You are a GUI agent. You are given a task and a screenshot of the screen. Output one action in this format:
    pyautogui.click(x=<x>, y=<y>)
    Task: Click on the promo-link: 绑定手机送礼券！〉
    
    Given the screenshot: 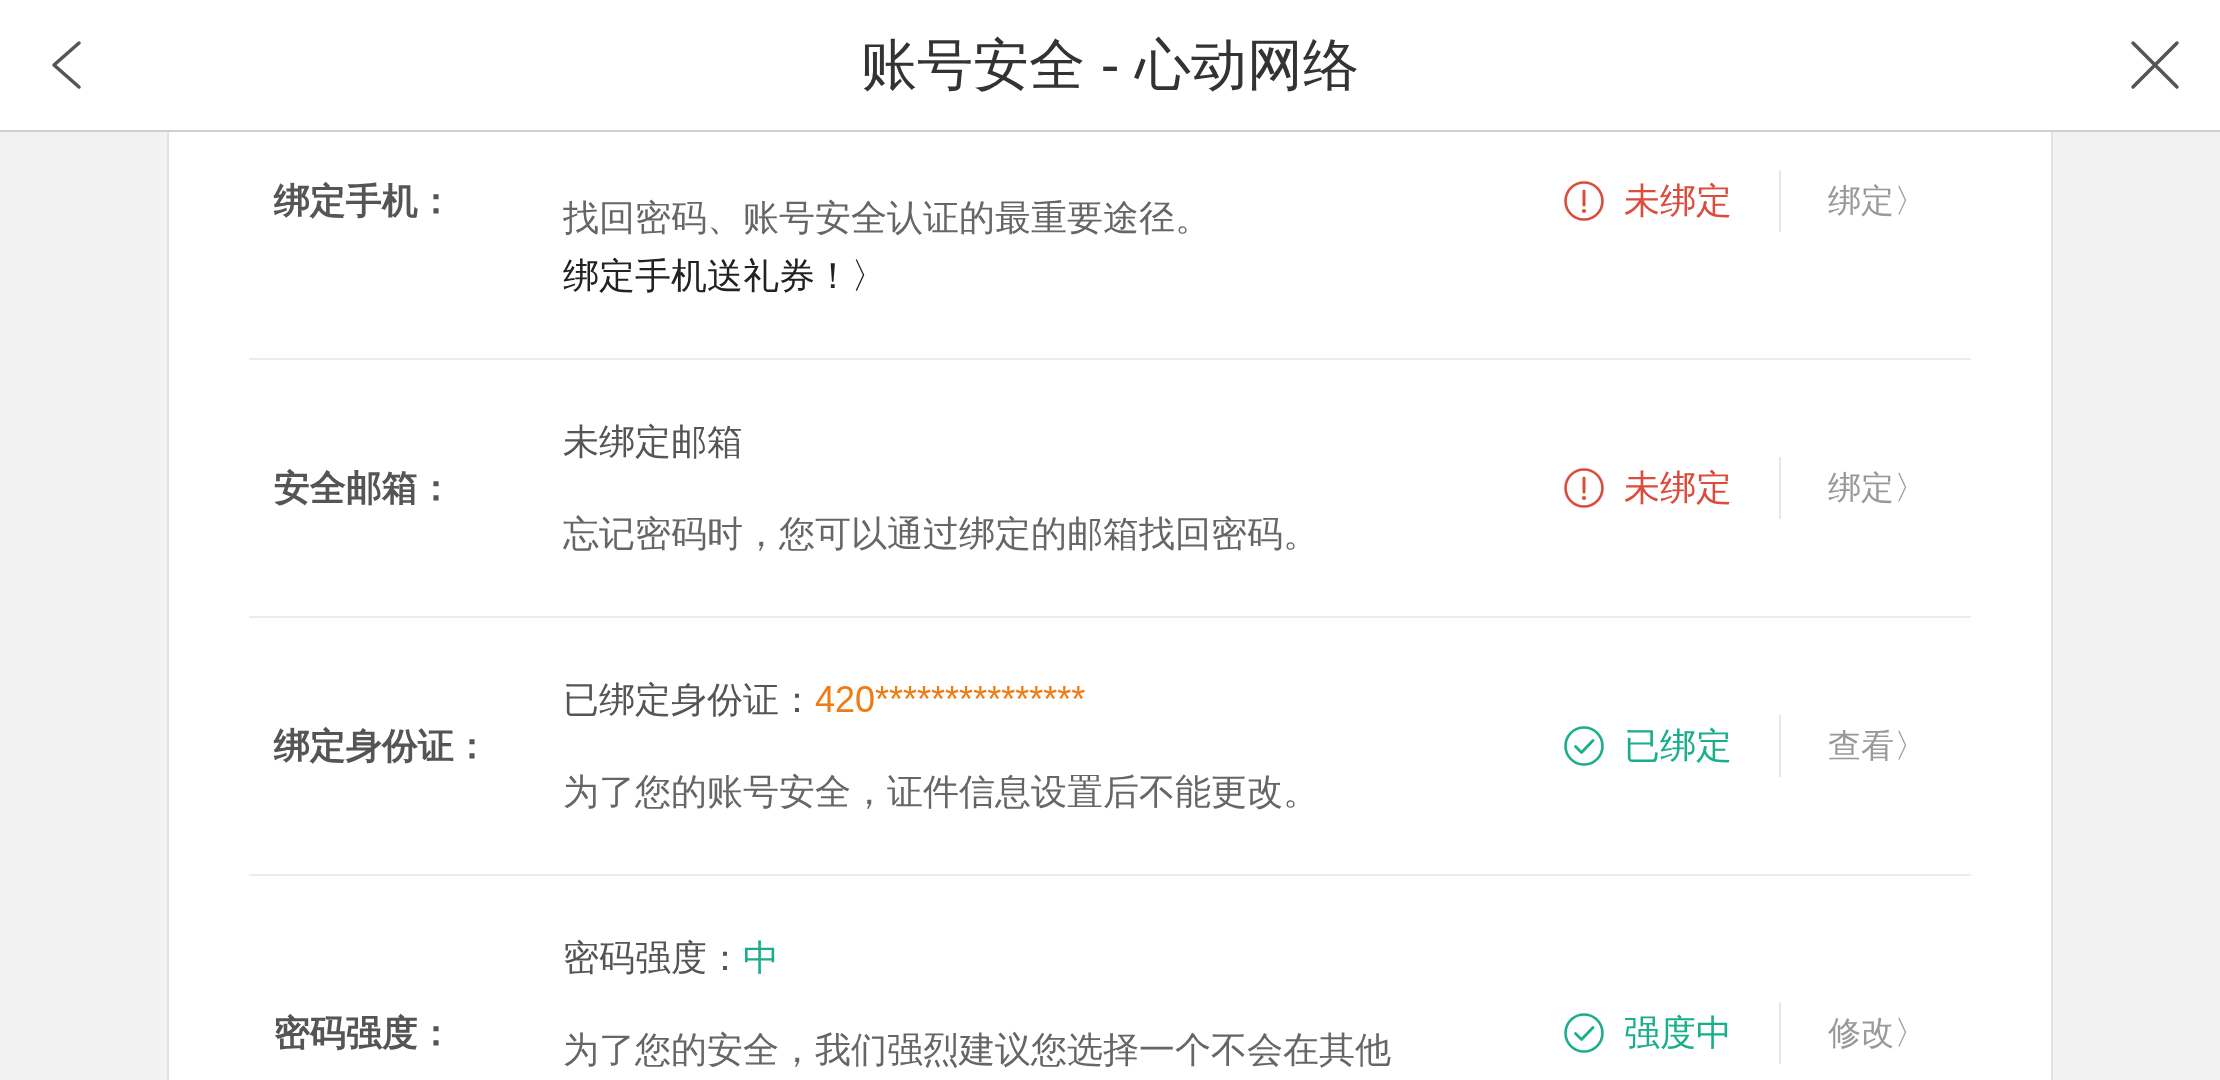 What is the action you would take?
    pyautogui.click(x=725, y=275)
    